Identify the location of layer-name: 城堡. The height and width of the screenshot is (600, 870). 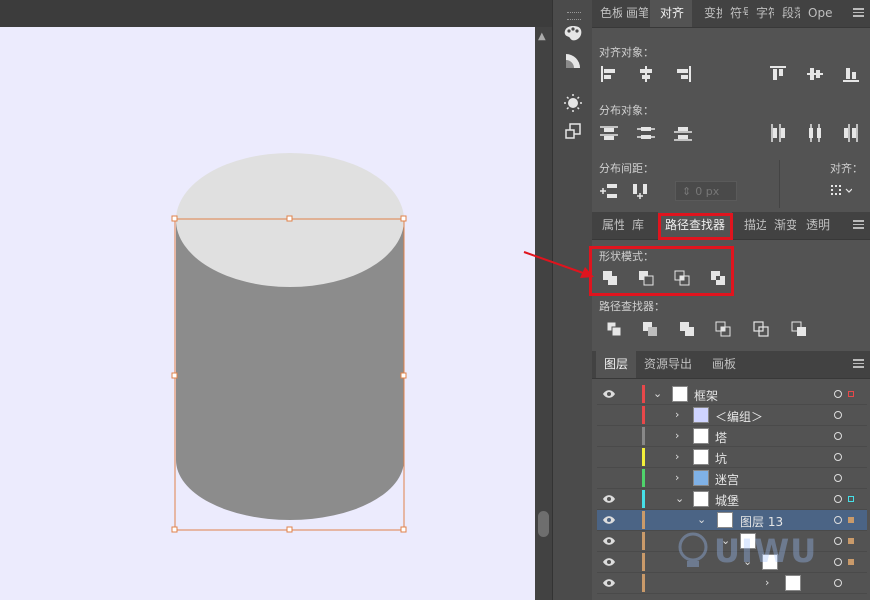
(727, 501).